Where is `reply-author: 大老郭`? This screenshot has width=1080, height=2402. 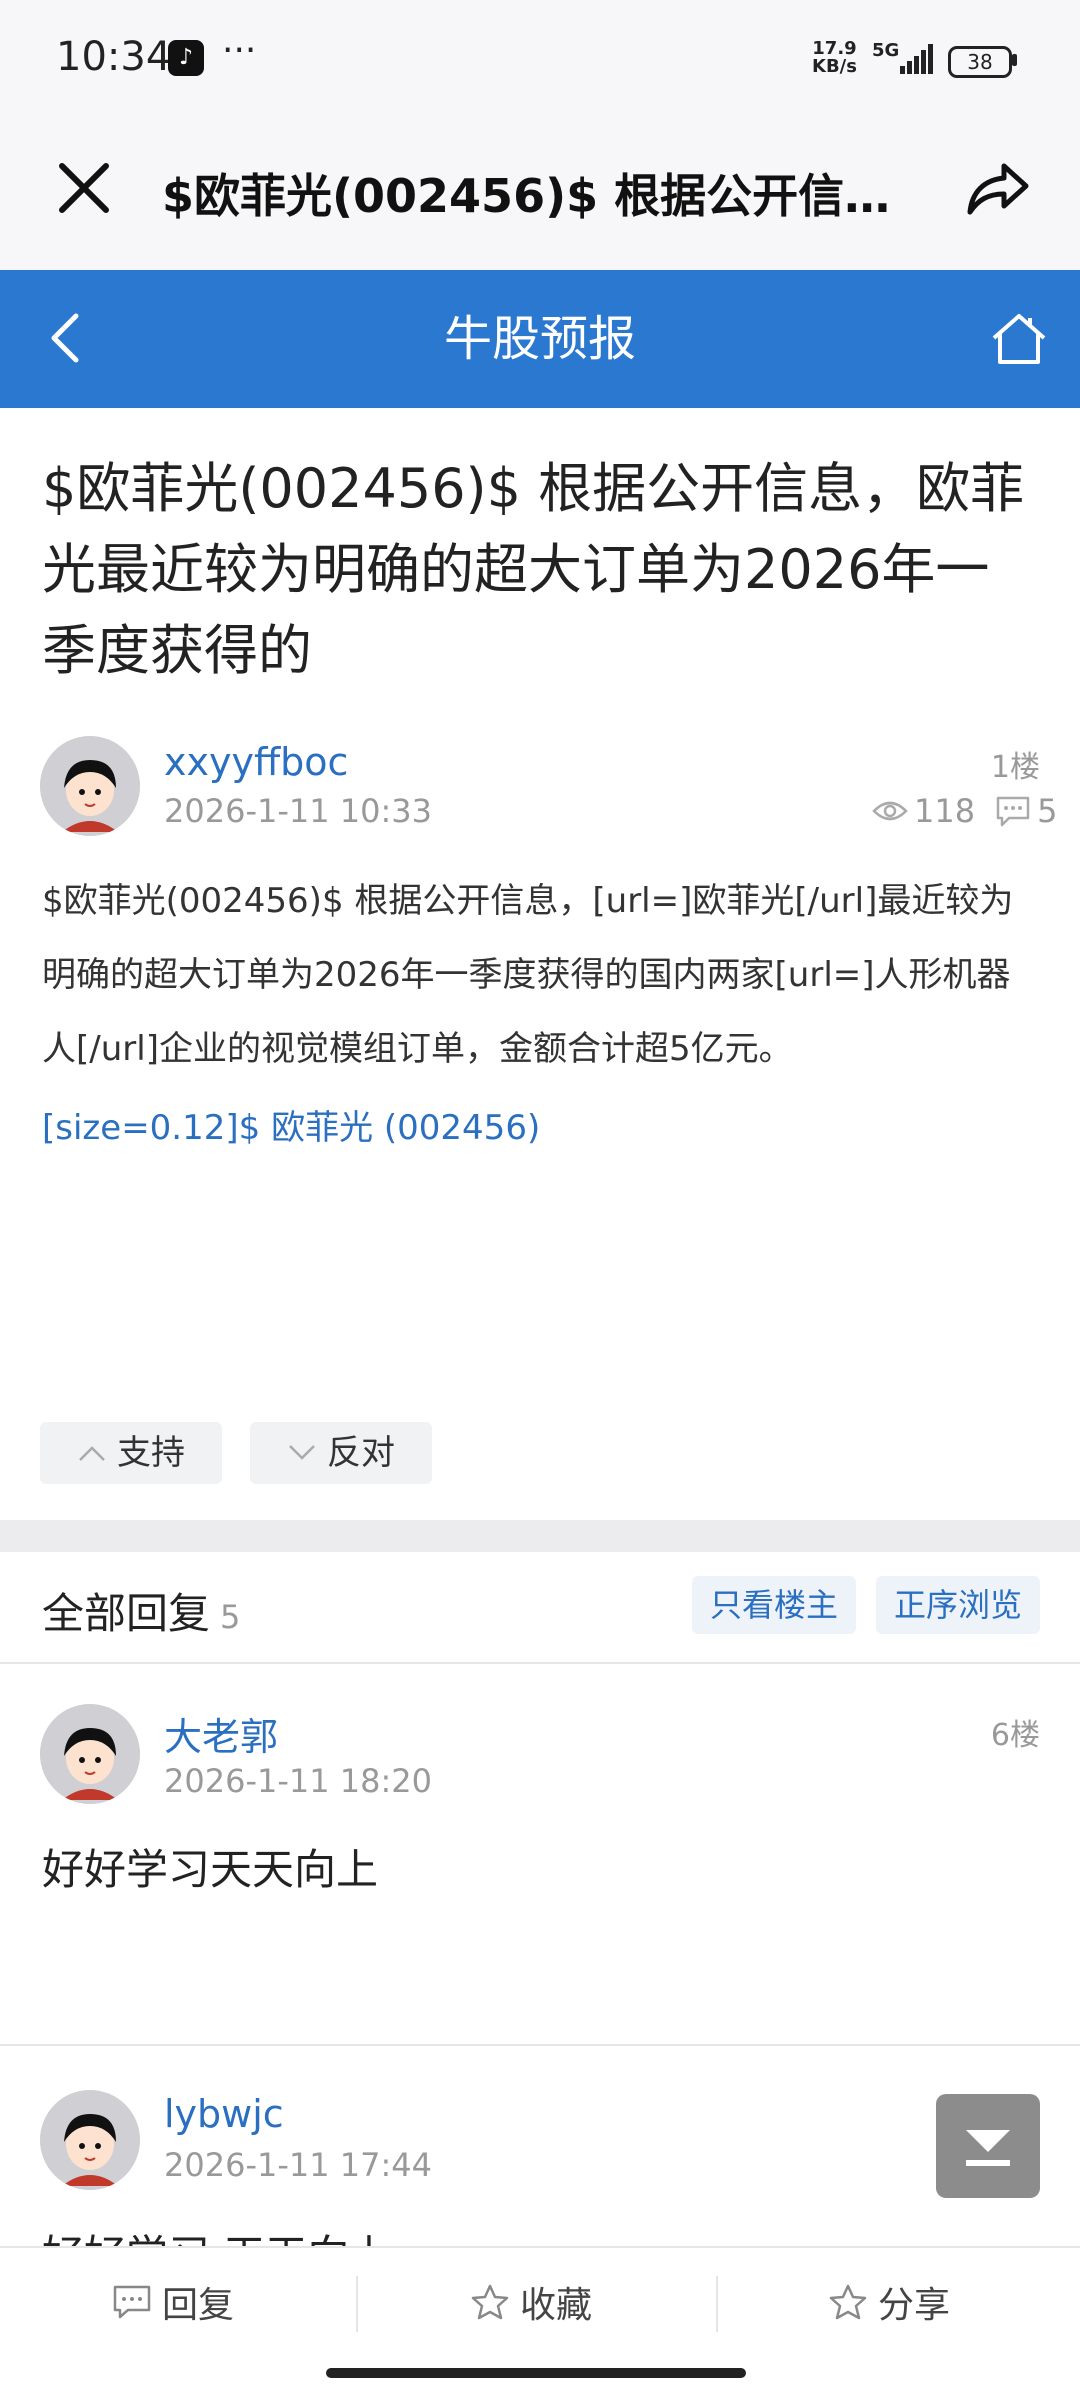 reply-author: 大老郭 is located at coordinates (221, 1733).